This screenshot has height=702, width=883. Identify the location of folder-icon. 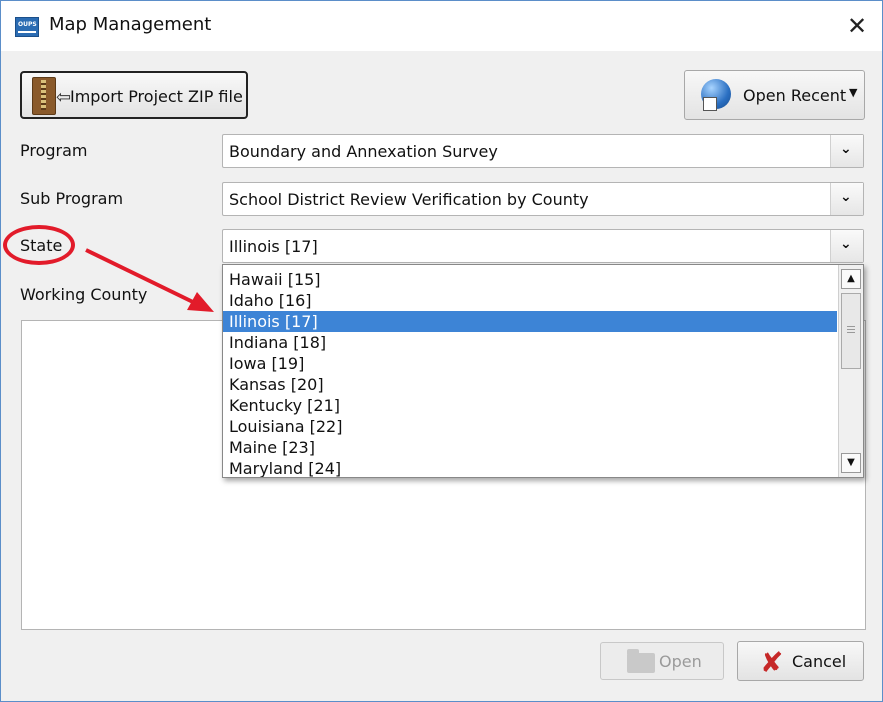
(641, 661).